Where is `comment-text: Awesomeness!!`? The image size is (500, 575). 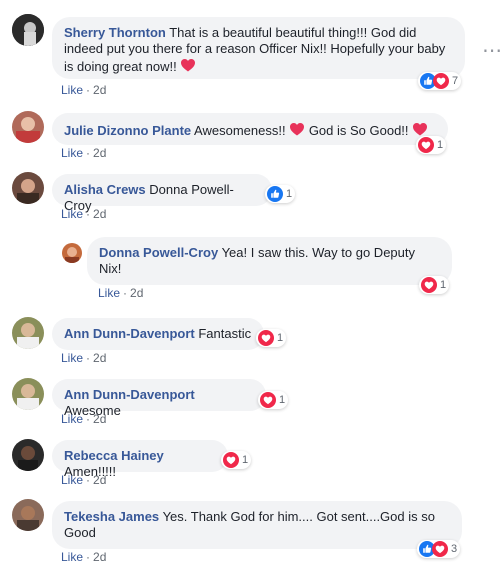
comment-text: Awesomeness!! is located at coordinates (240, 130).